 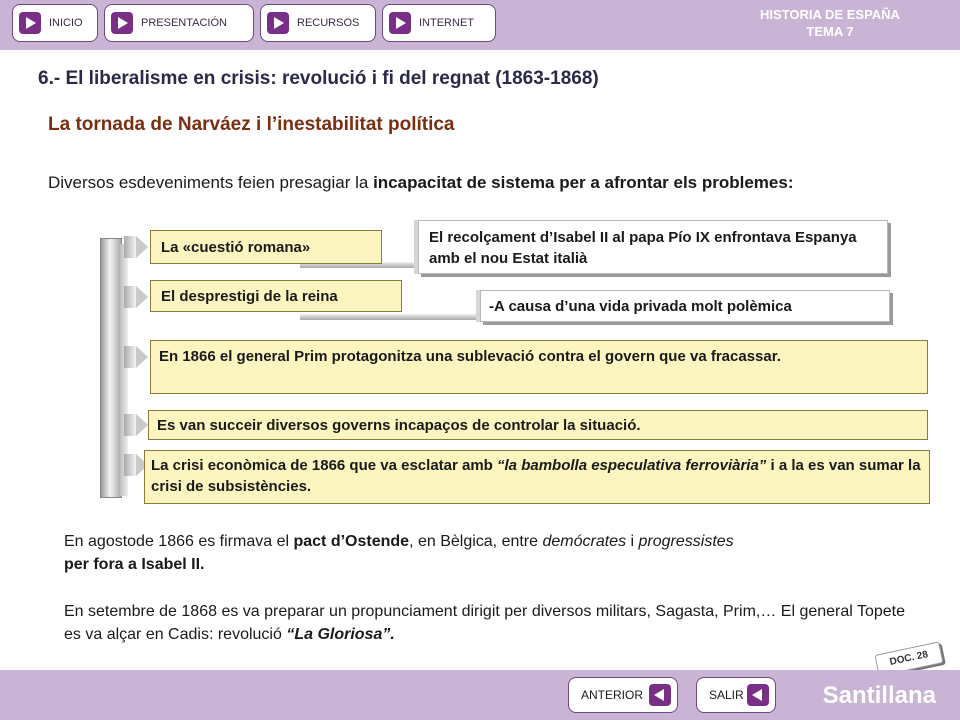 I want to click on ostende-text-progressives: progressistes, so click(x=686, y=541).